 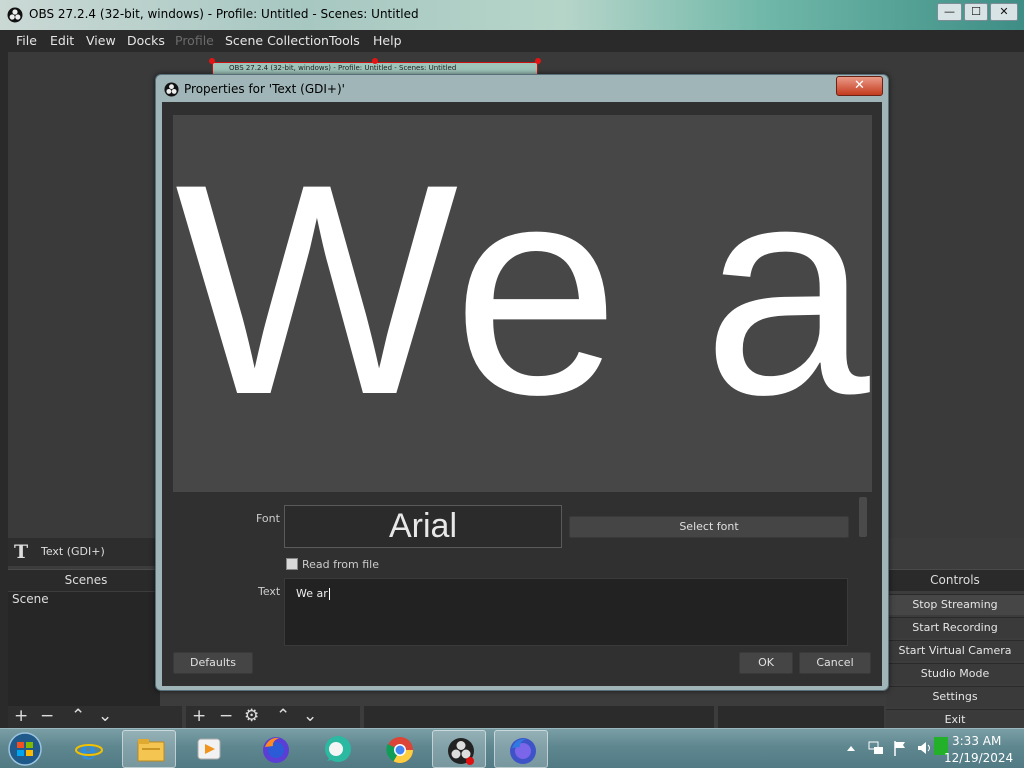 I want to click on text-input: We ar, so click(x=566, y=612).